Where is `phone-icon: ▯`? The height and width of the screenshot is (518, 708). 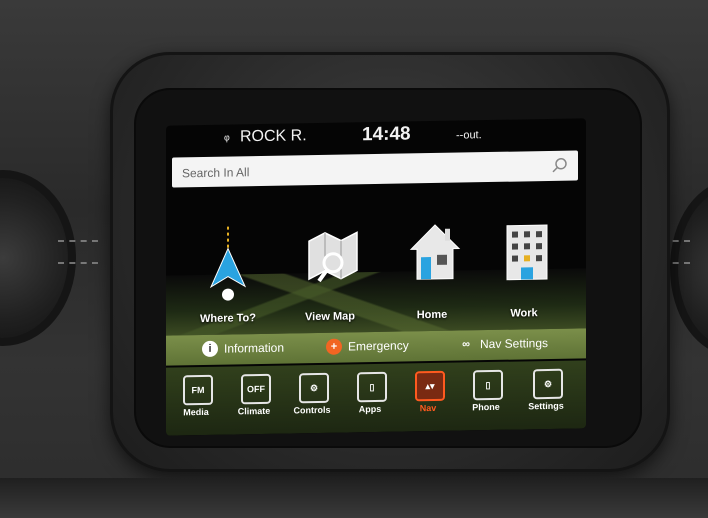 phone-icon: ▯ is located at coordinates (488, 385).